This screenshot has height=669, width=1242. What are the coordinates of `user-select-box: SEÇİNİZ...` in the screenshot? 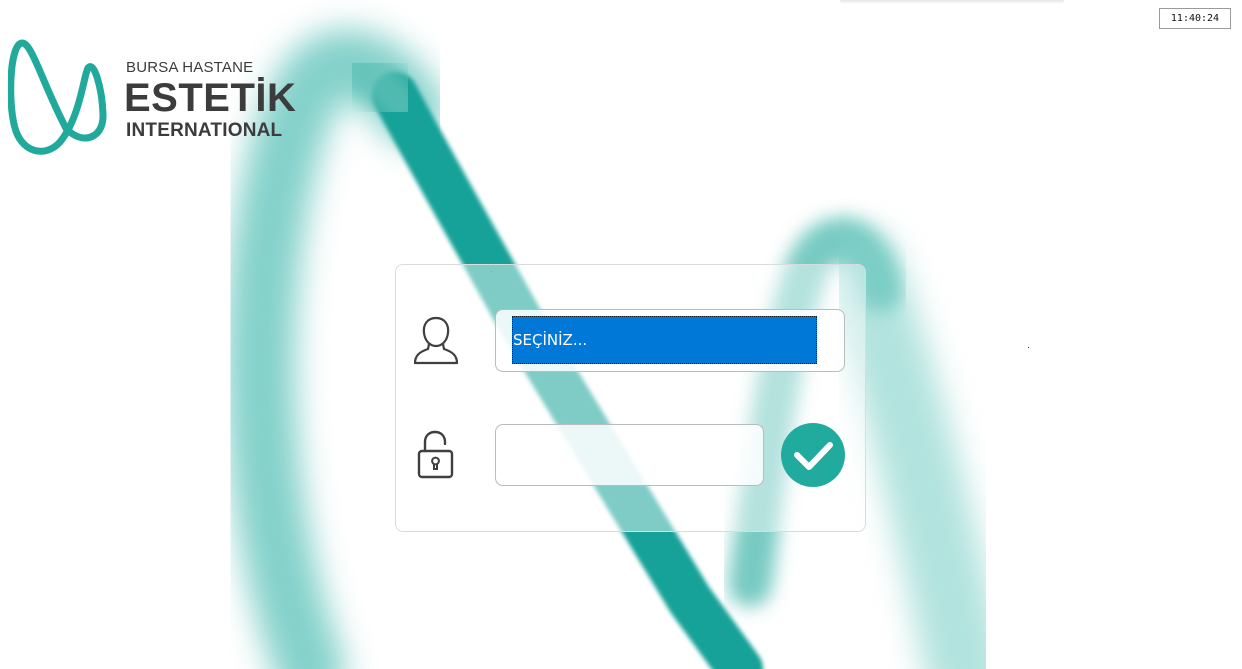 It's located at (670, 340).